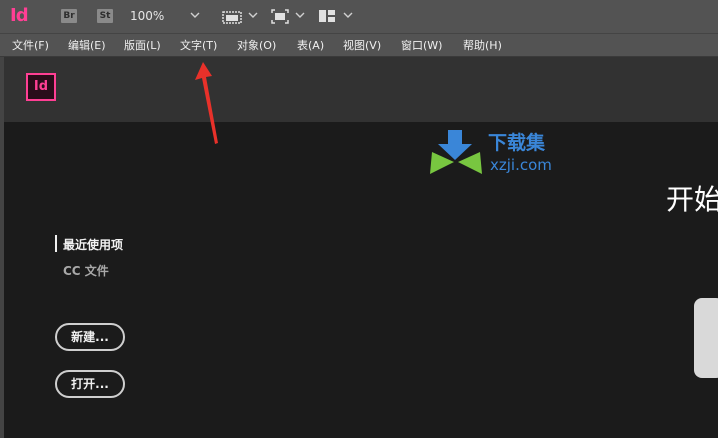 The height and width of the screenshot is (438, 718). What do you see at coordinates (310, 45) in the screenshot?
I see `menu-table: 表(A)` at bounding box center [310, 45].